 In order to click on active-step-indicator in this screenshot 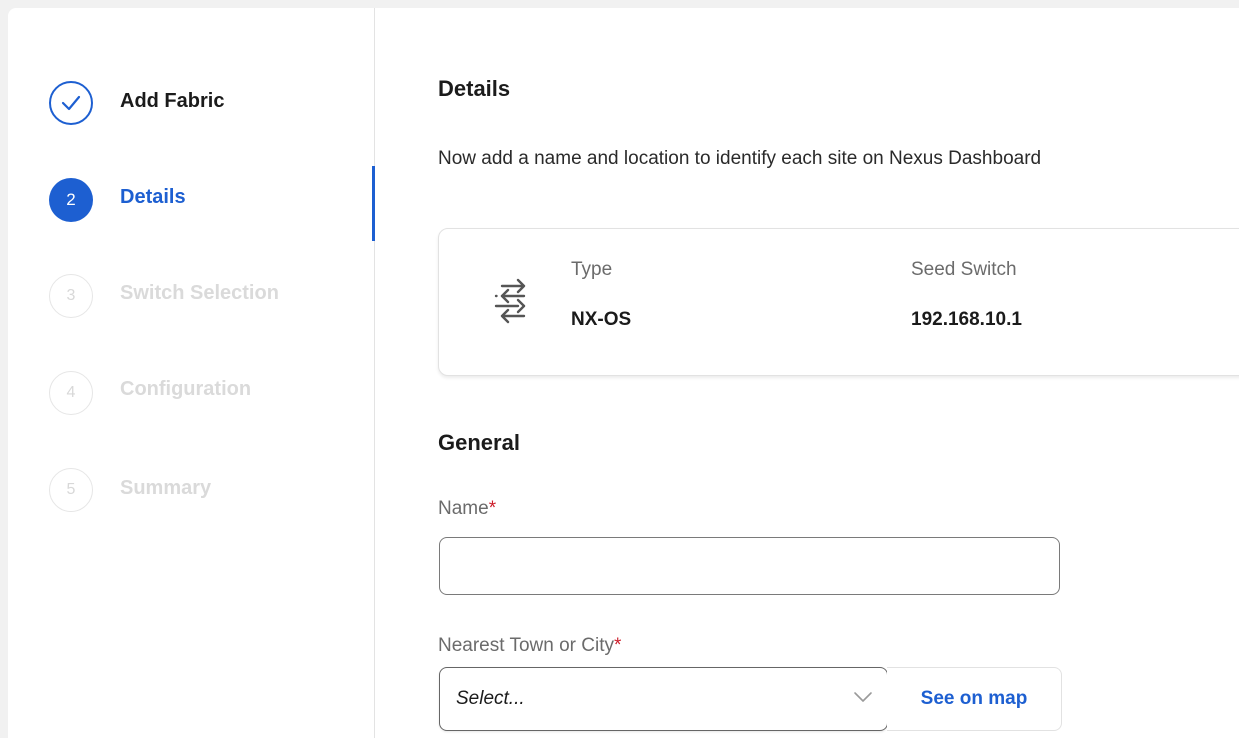, I will do `click(373, 203)`.